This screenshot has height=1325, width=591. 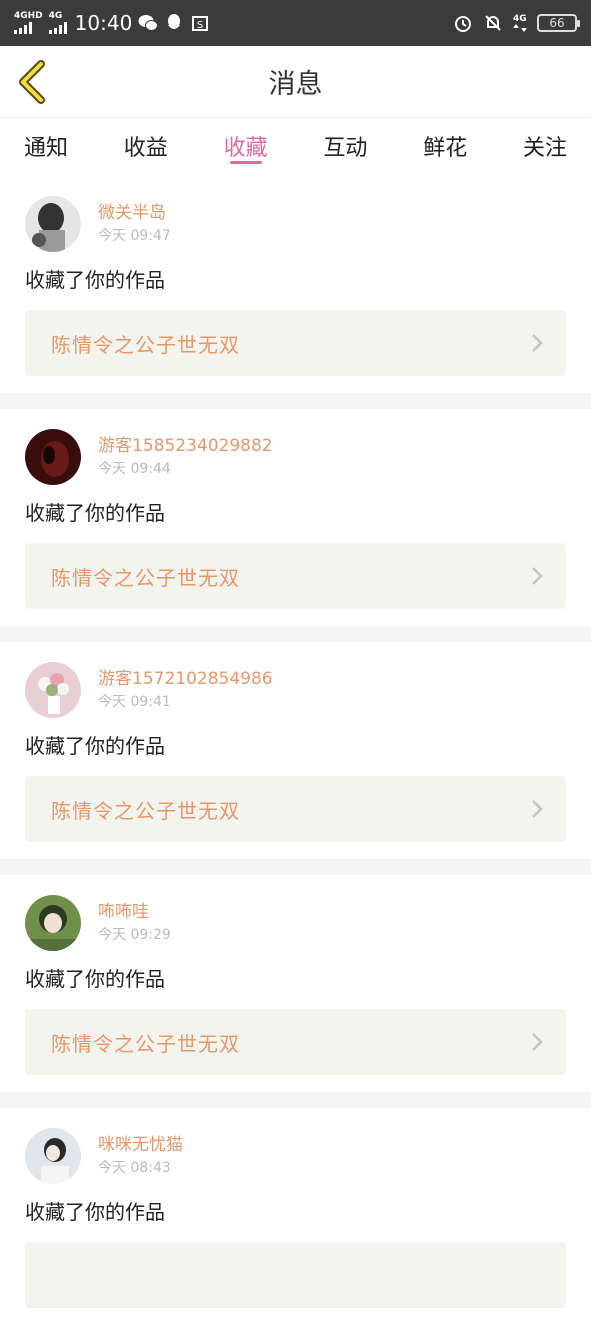 I want to click on nav-header: 消息, so click(x=295, y=82).